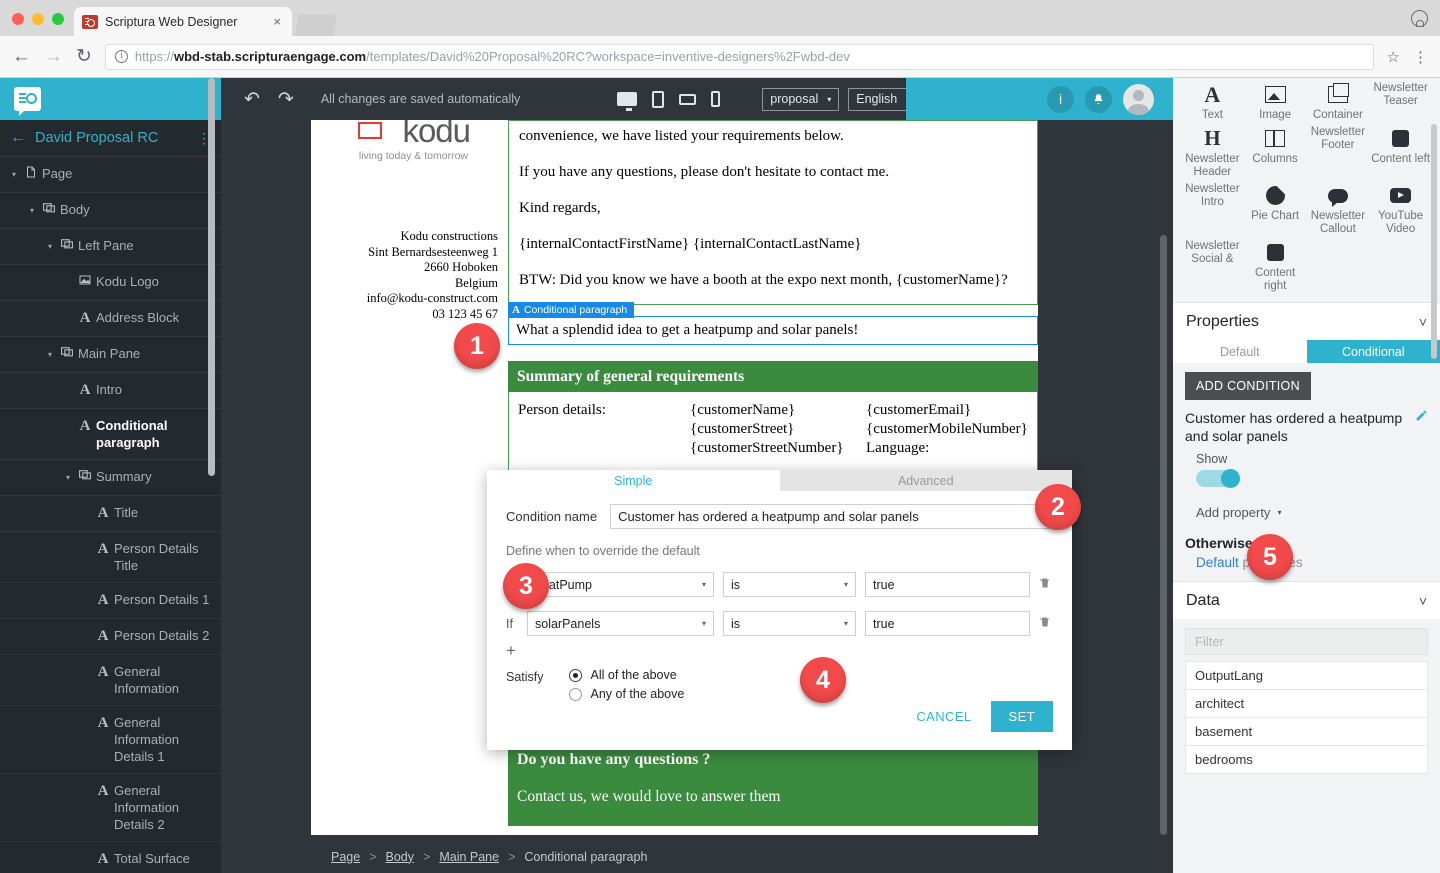  I want to click on canvas-scrollbar, so click(1163, 535).